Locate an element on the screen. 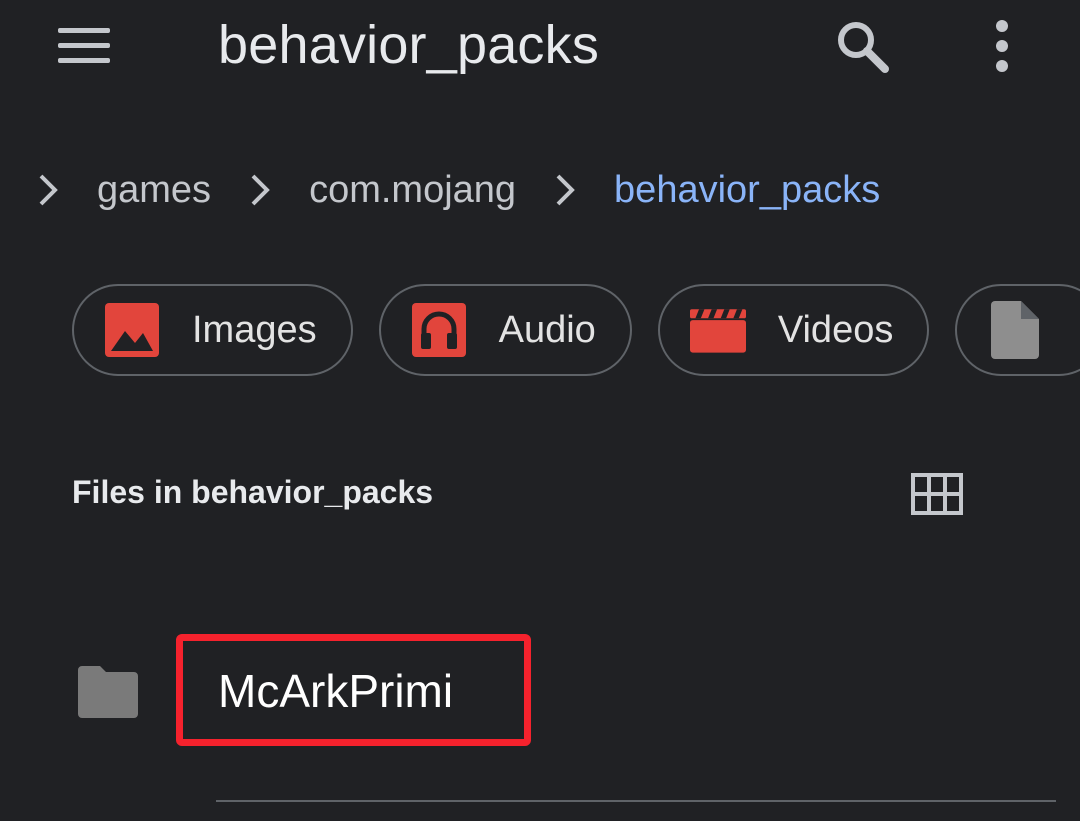 This screenshot has height=821, width=1080. search-icon is located at coordinates (863, 47).